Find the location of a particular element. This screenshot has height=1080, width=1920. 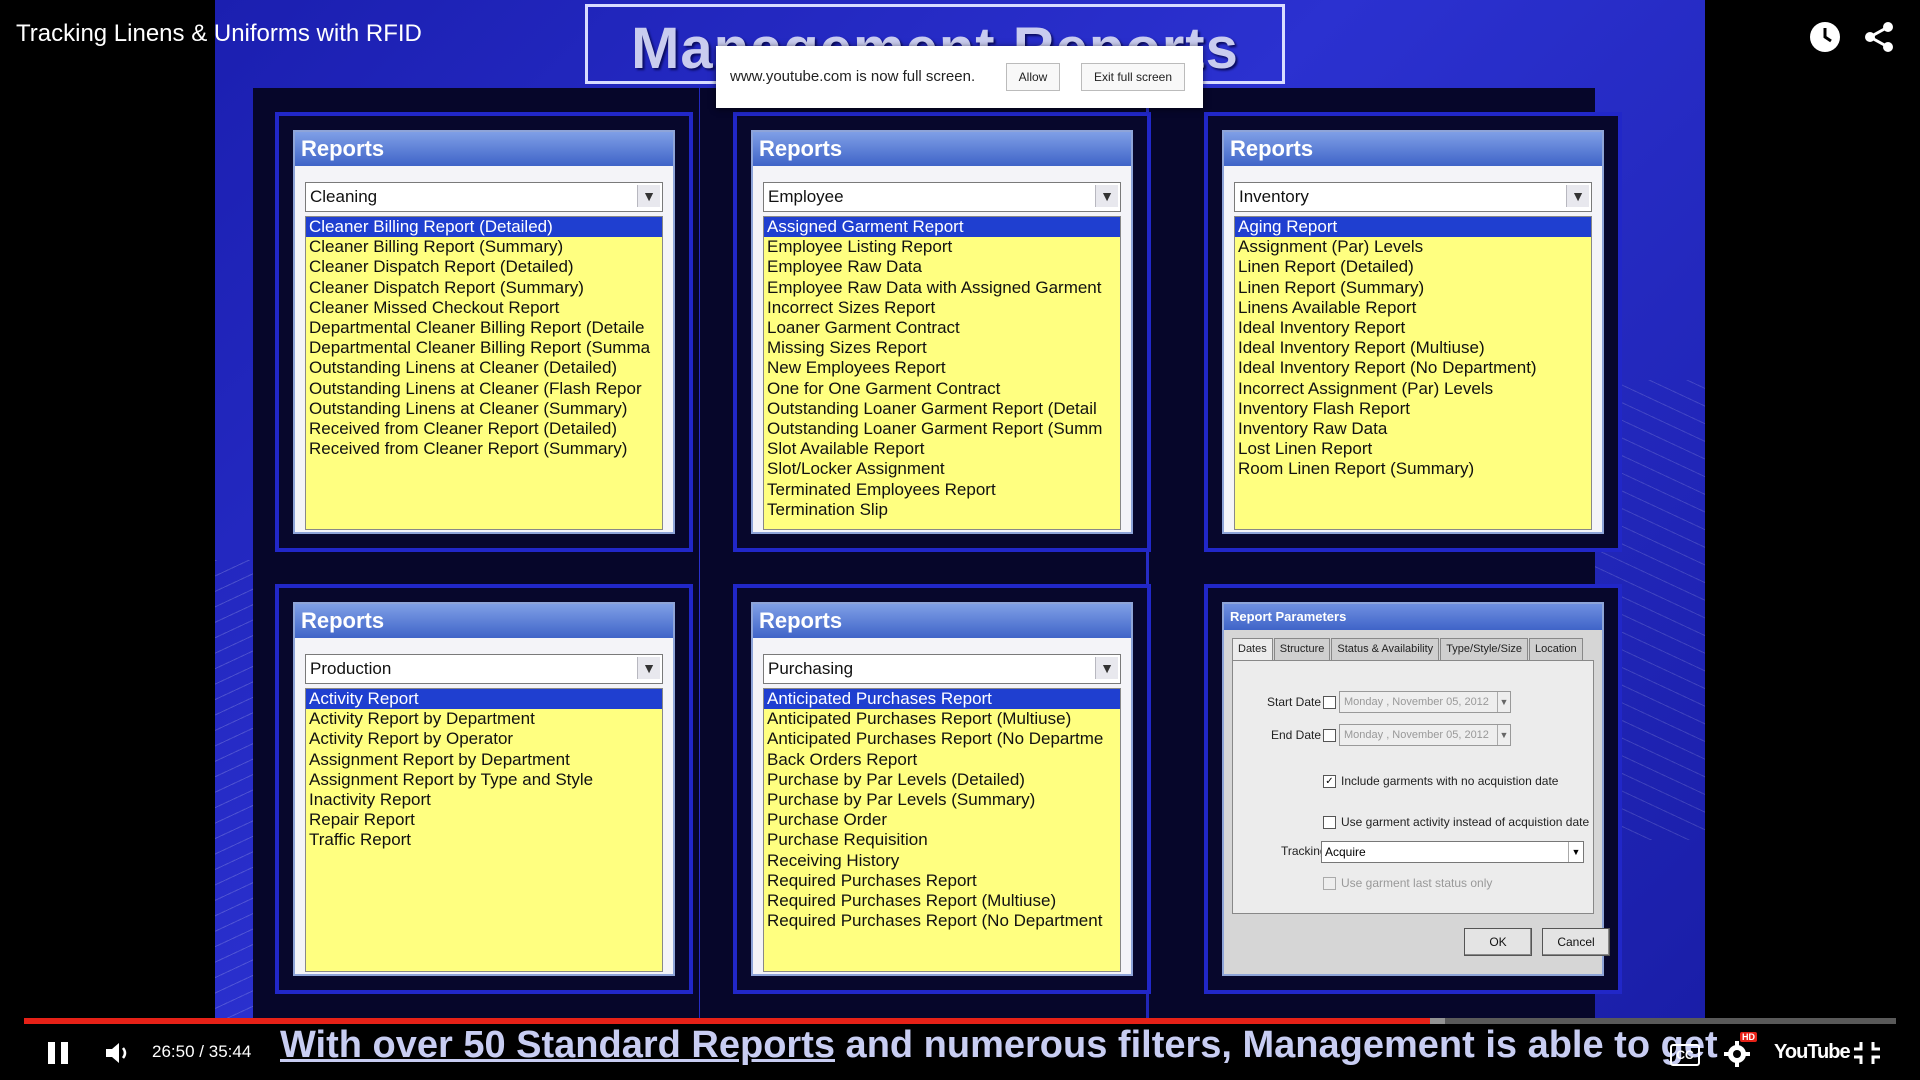

list-item: Inactivity Report is located at coordinates (484, 800).